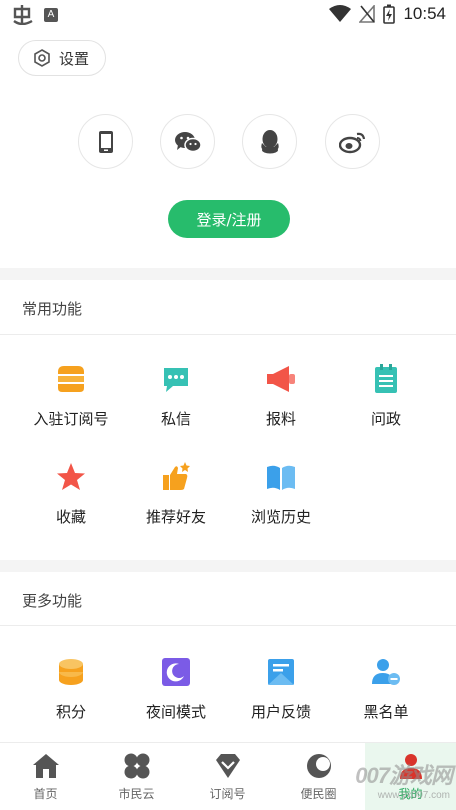  Describe the element at coordinates (136, 766) in the screenshot. I see `clover-icon` at that location.